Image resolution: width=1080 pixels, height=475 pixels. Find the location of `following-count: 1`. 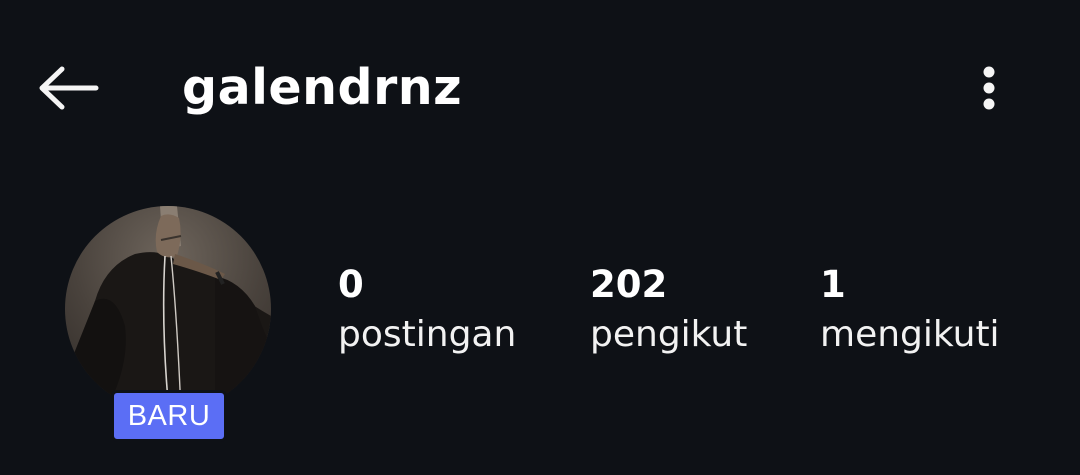

following-count: 1 is located at coordinates (833, 284).